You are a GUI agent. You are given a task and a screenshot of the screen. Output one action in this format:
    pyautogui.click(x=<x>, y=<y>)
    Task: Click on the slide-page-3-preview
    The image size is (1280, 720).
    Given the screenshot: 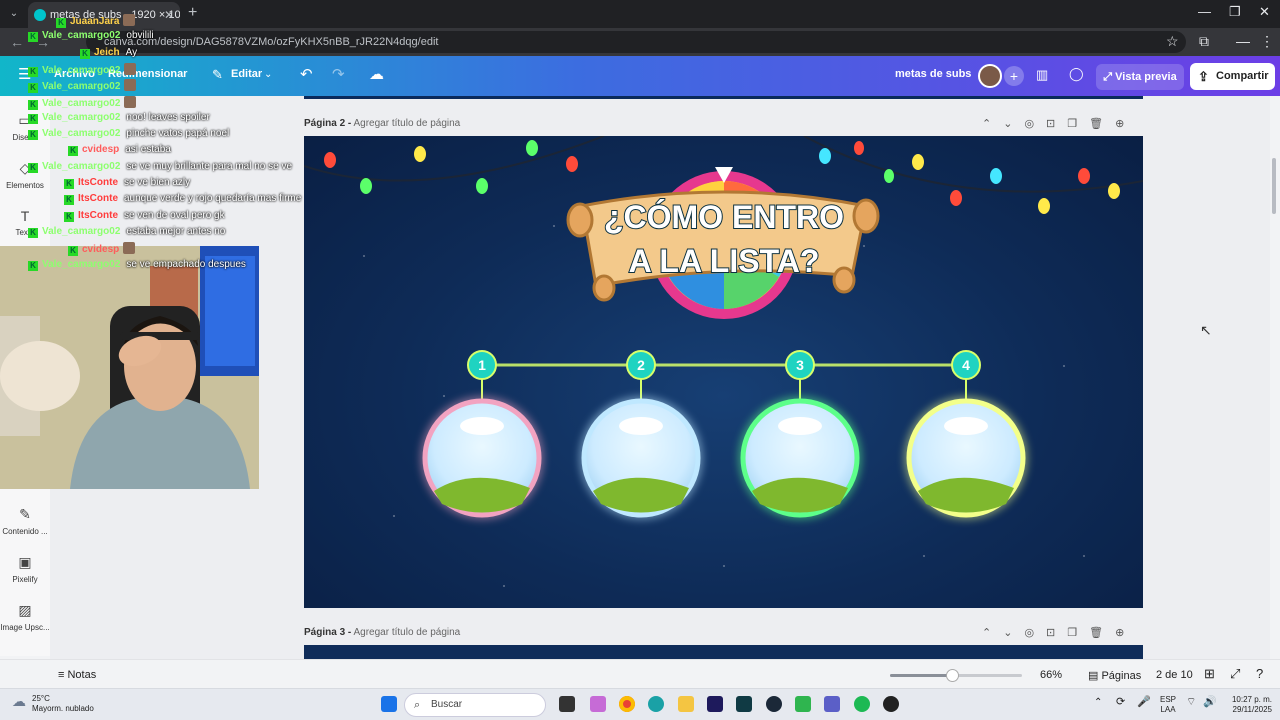 What is the action you would take?
    pyautogui.click(x=723, y=652)
    